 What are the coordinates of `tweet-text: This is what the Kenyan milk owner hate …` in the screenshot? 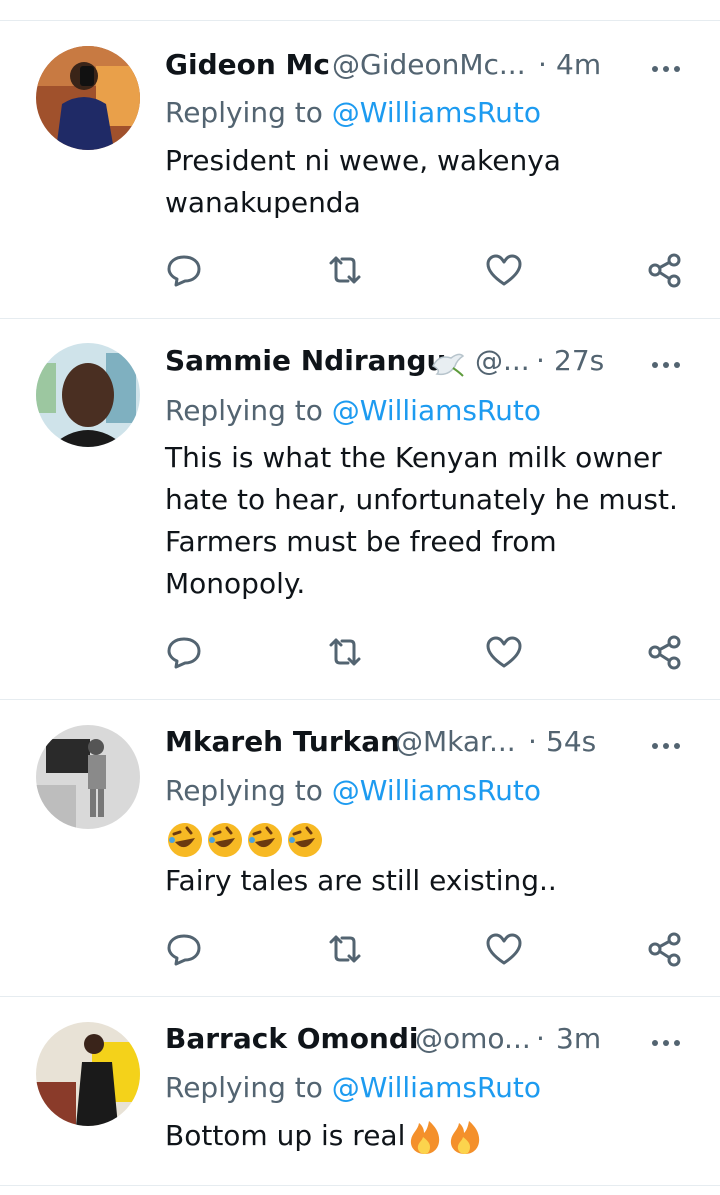 It's located at (425, 521).